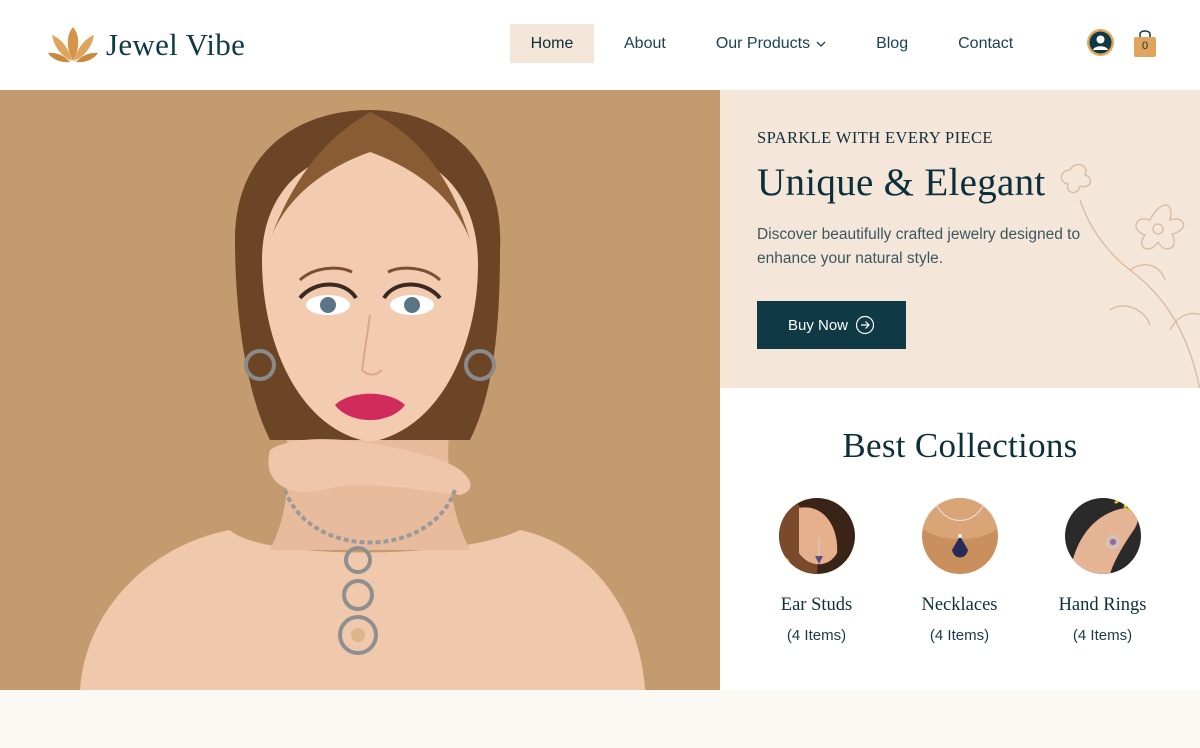 The width and height of the screenshot is (1200, 748). Describe the element at coordinates (892, 43) in the screenshot. I see `nav-blog: Blog` at that location.